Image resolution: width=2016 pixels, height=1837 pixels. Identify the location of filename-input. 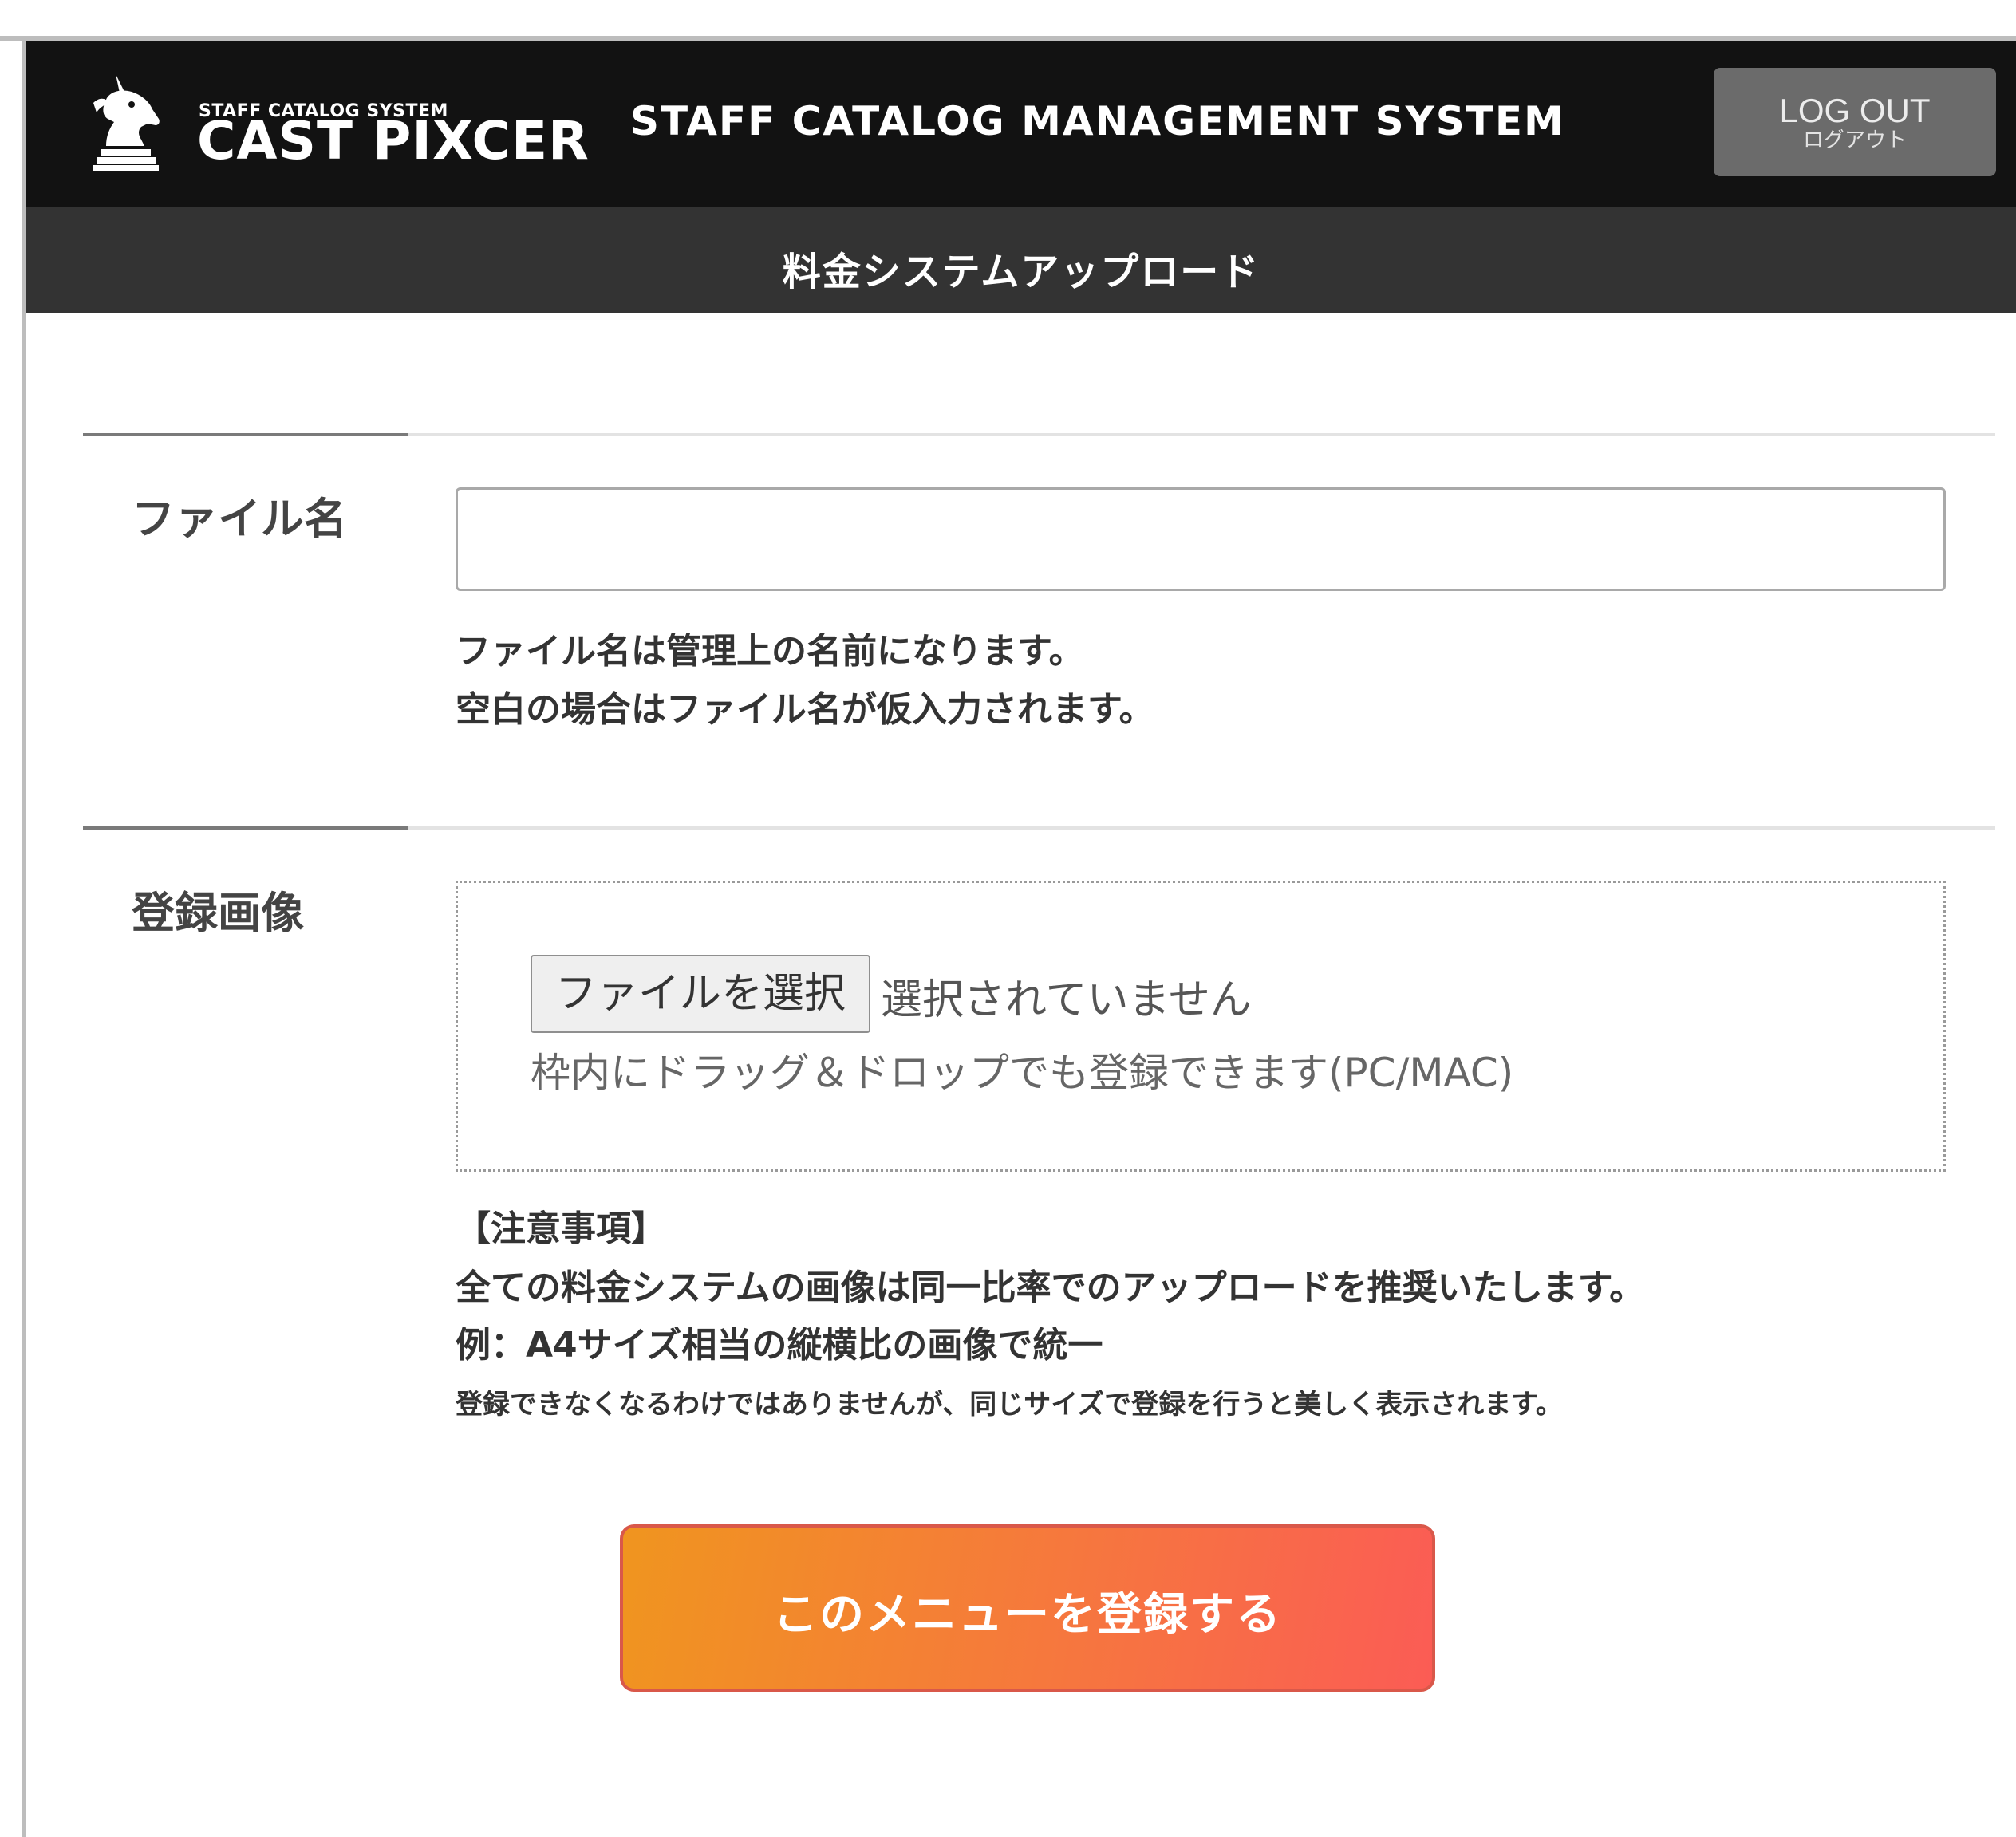
(1201, 539).